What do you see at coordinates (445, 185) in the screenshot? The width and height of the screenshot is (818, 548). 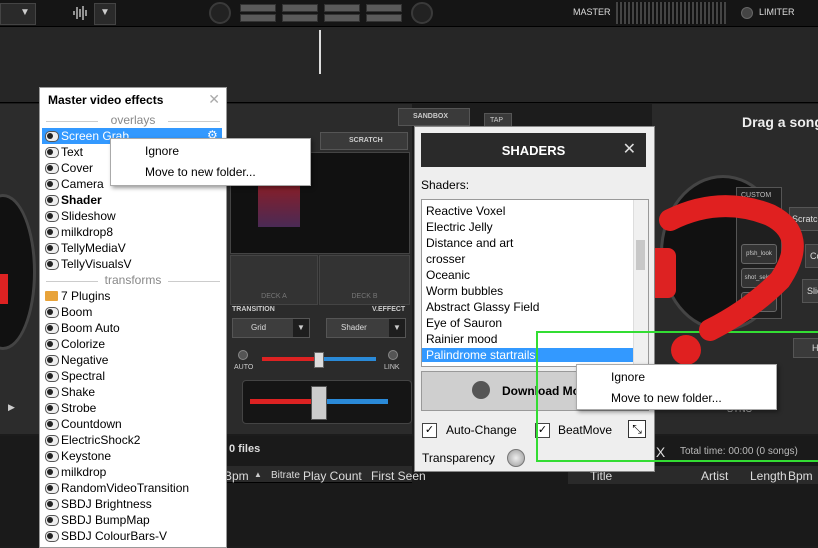 I see `shaders-list-label: Shaders:` at bounding box center [445, 185].